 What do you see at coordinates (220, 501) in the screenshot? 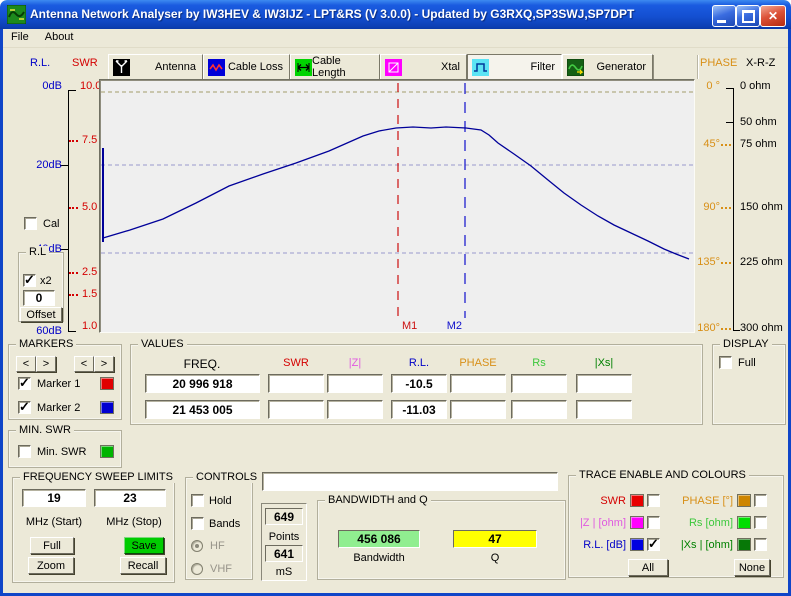
I see `hold-label: Hold` at bounding box center [220, 501].